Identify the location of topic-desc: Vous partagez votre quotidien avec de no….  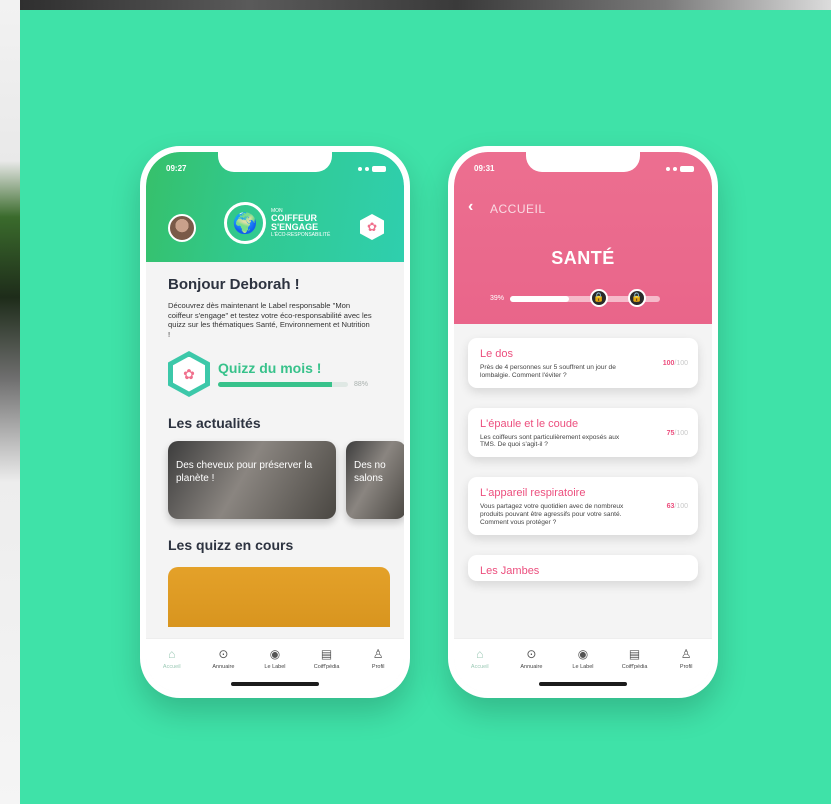
(552, 514).